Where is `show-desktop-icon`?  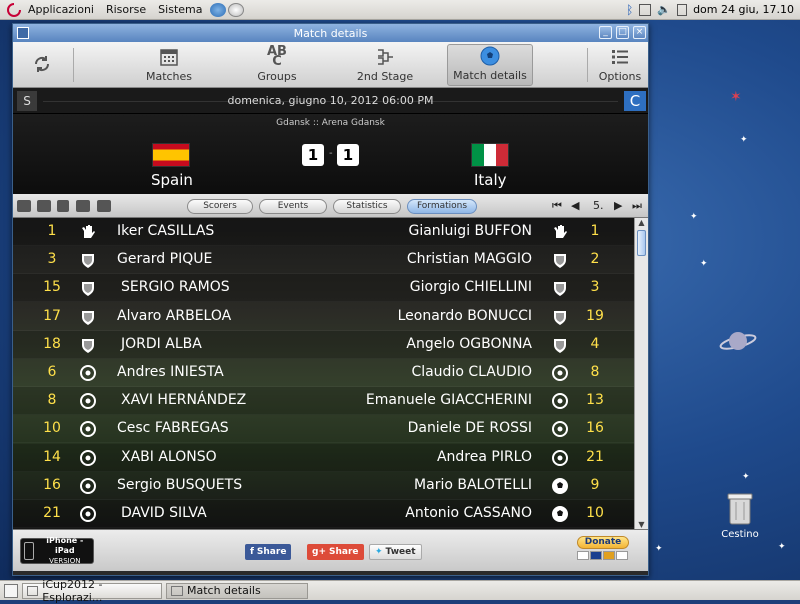
show-desktop-icon is located at coordinates (11, 590).